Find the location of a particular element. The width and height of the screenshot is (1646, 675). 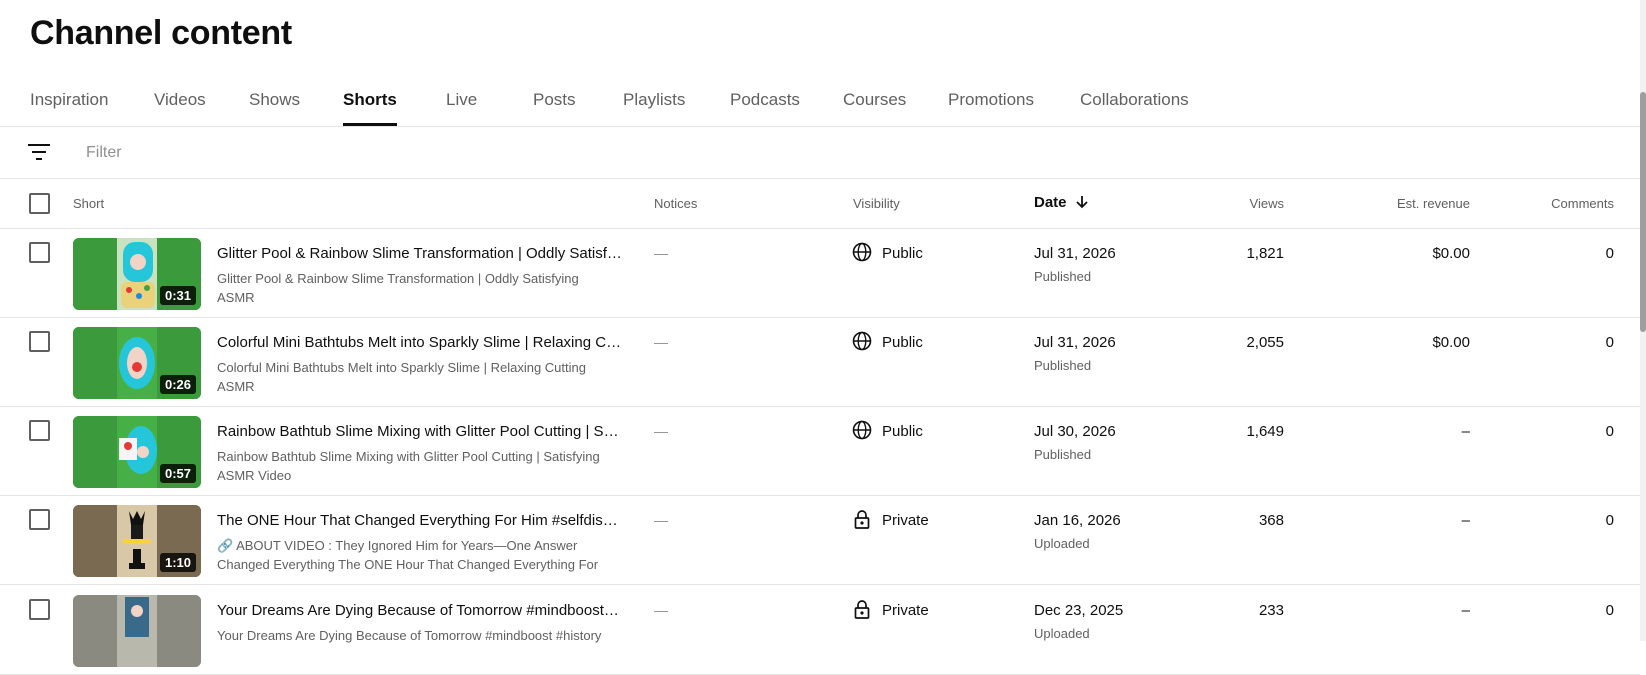

column-date: Date is located at coordinates (1061, 202).